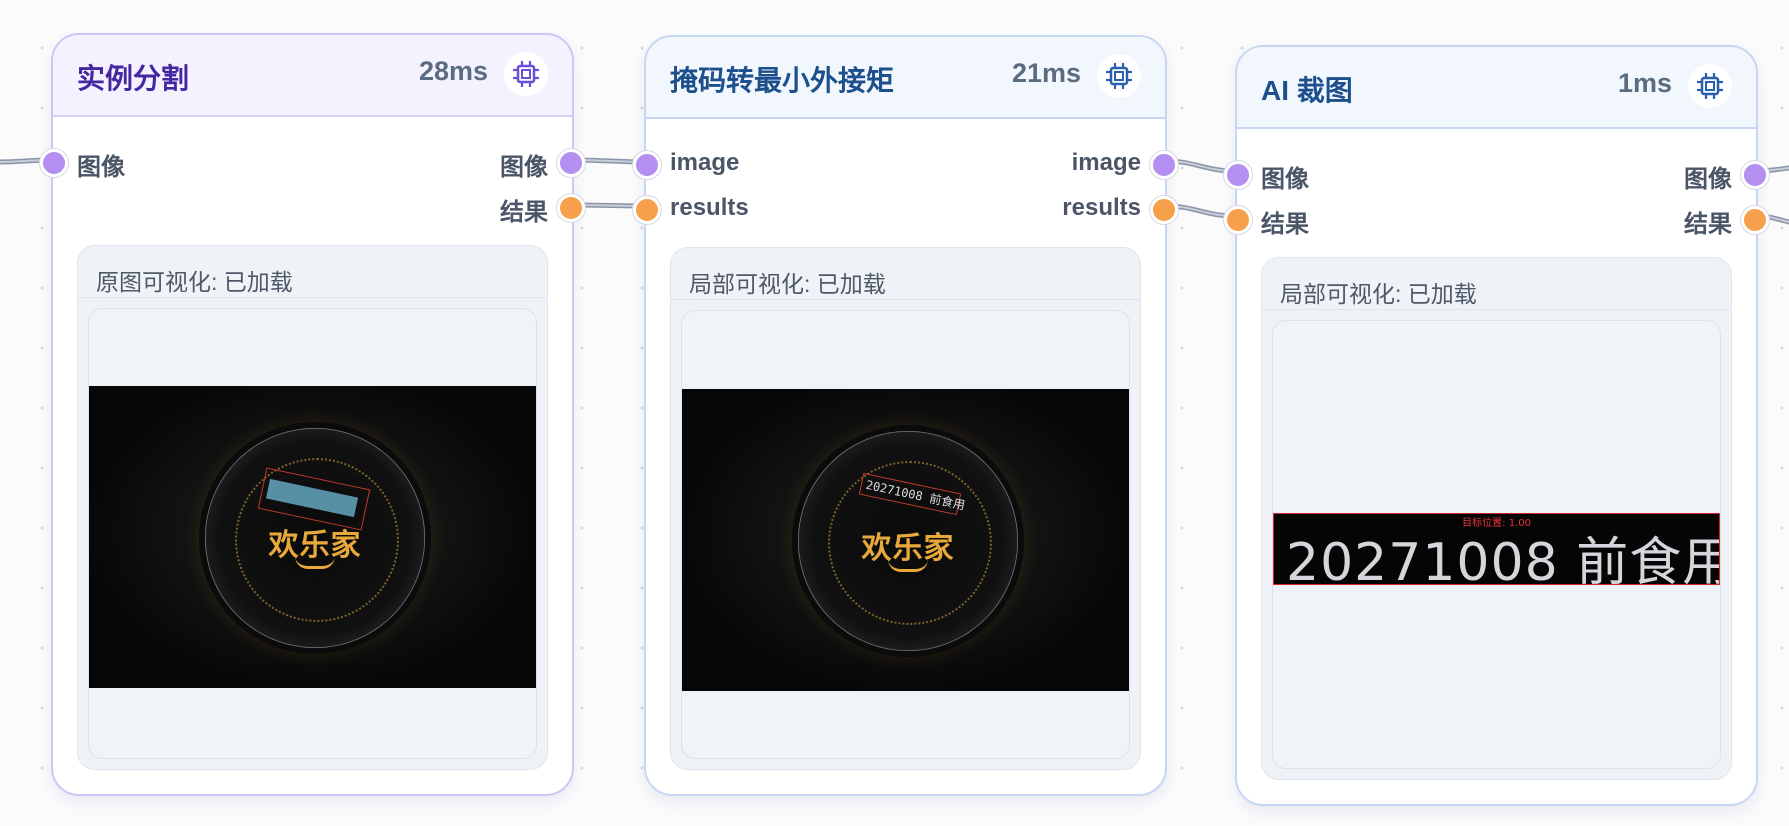 The image size is (1789, 826). Describe the element at coordinates (1503, 559) in the screenshot. I see `crop-date-text: 20271008 前食用` at that location.